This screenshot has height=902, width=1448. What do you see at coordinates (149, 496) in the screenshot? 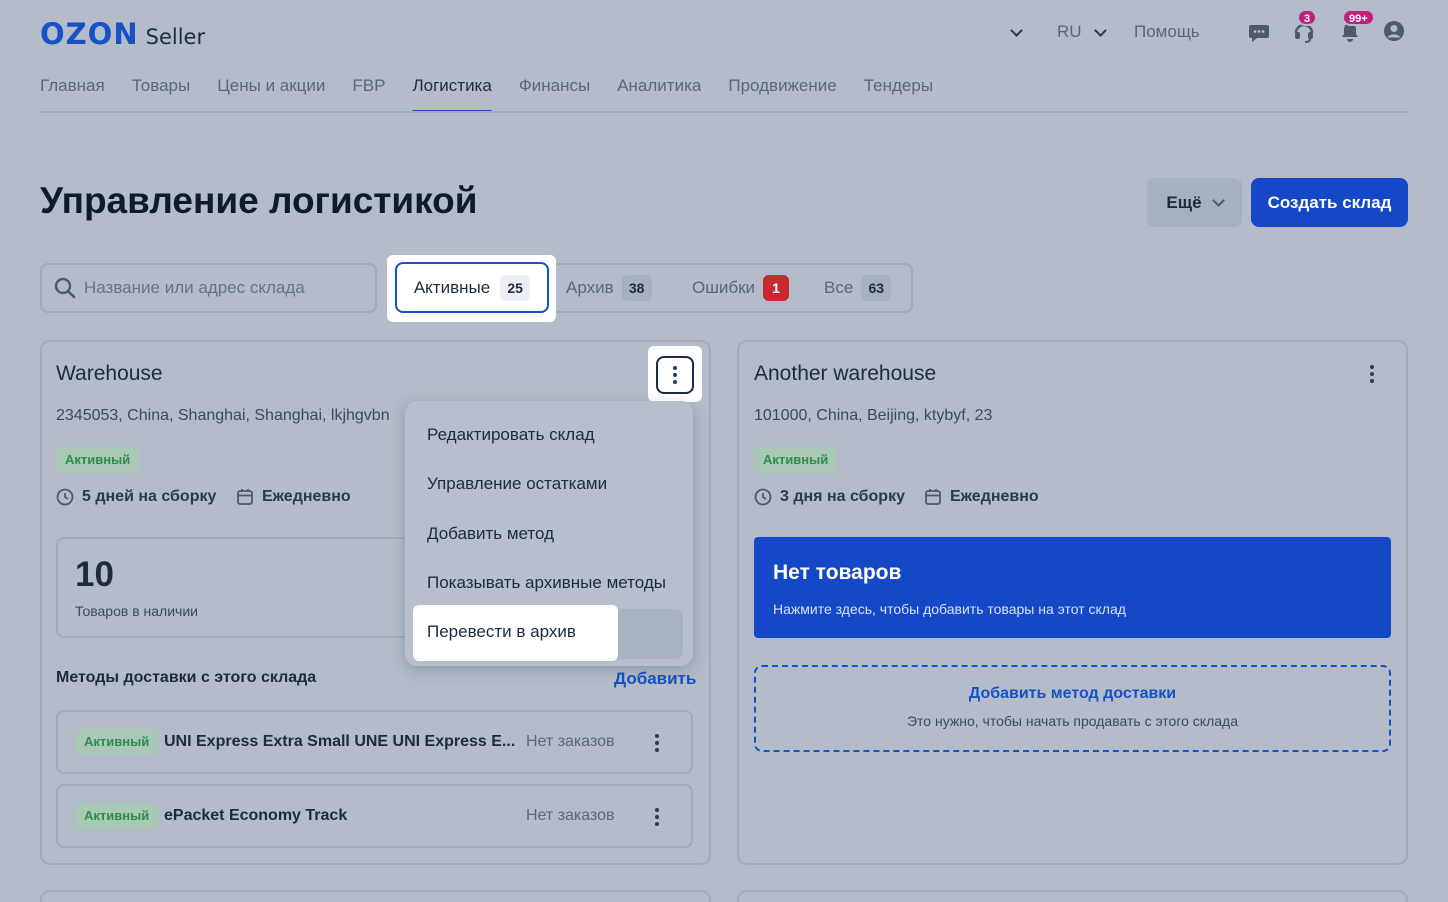
I see `assembly-time-label: 5 дней на сборку` at bounding box center [149, 496].